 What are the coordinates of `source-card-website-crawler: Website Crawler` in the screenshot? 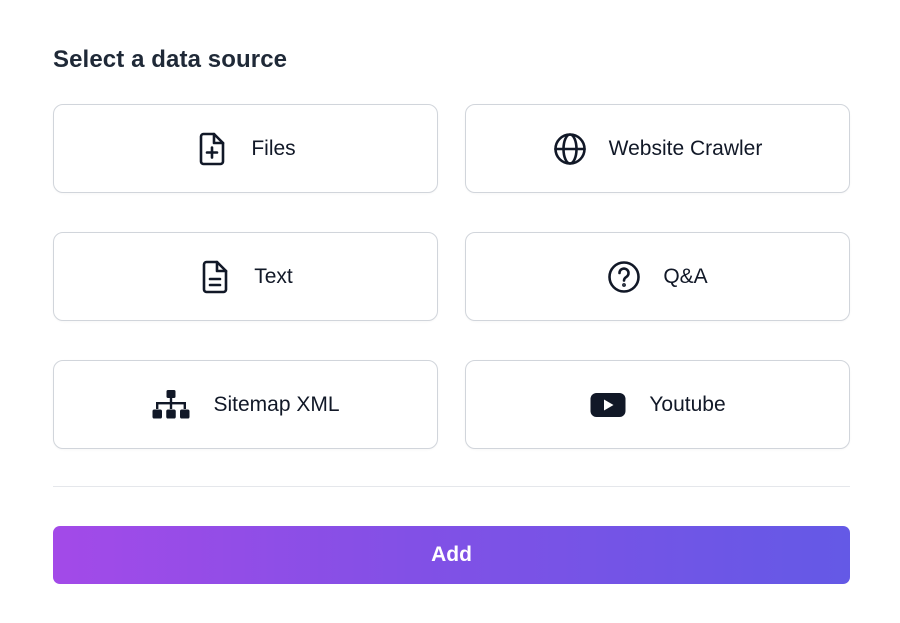 It's located at (657, 148).